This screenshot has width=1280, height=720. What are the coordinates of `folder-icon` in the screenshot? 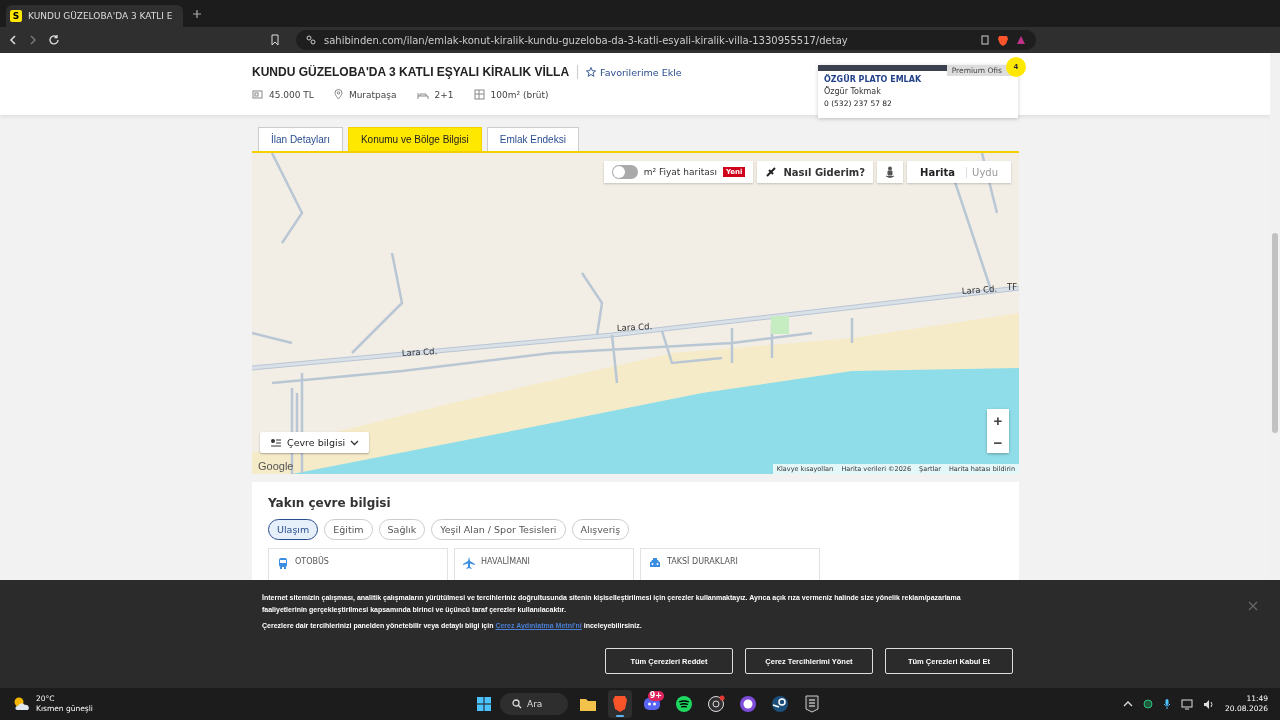 It's located at (588, 704).